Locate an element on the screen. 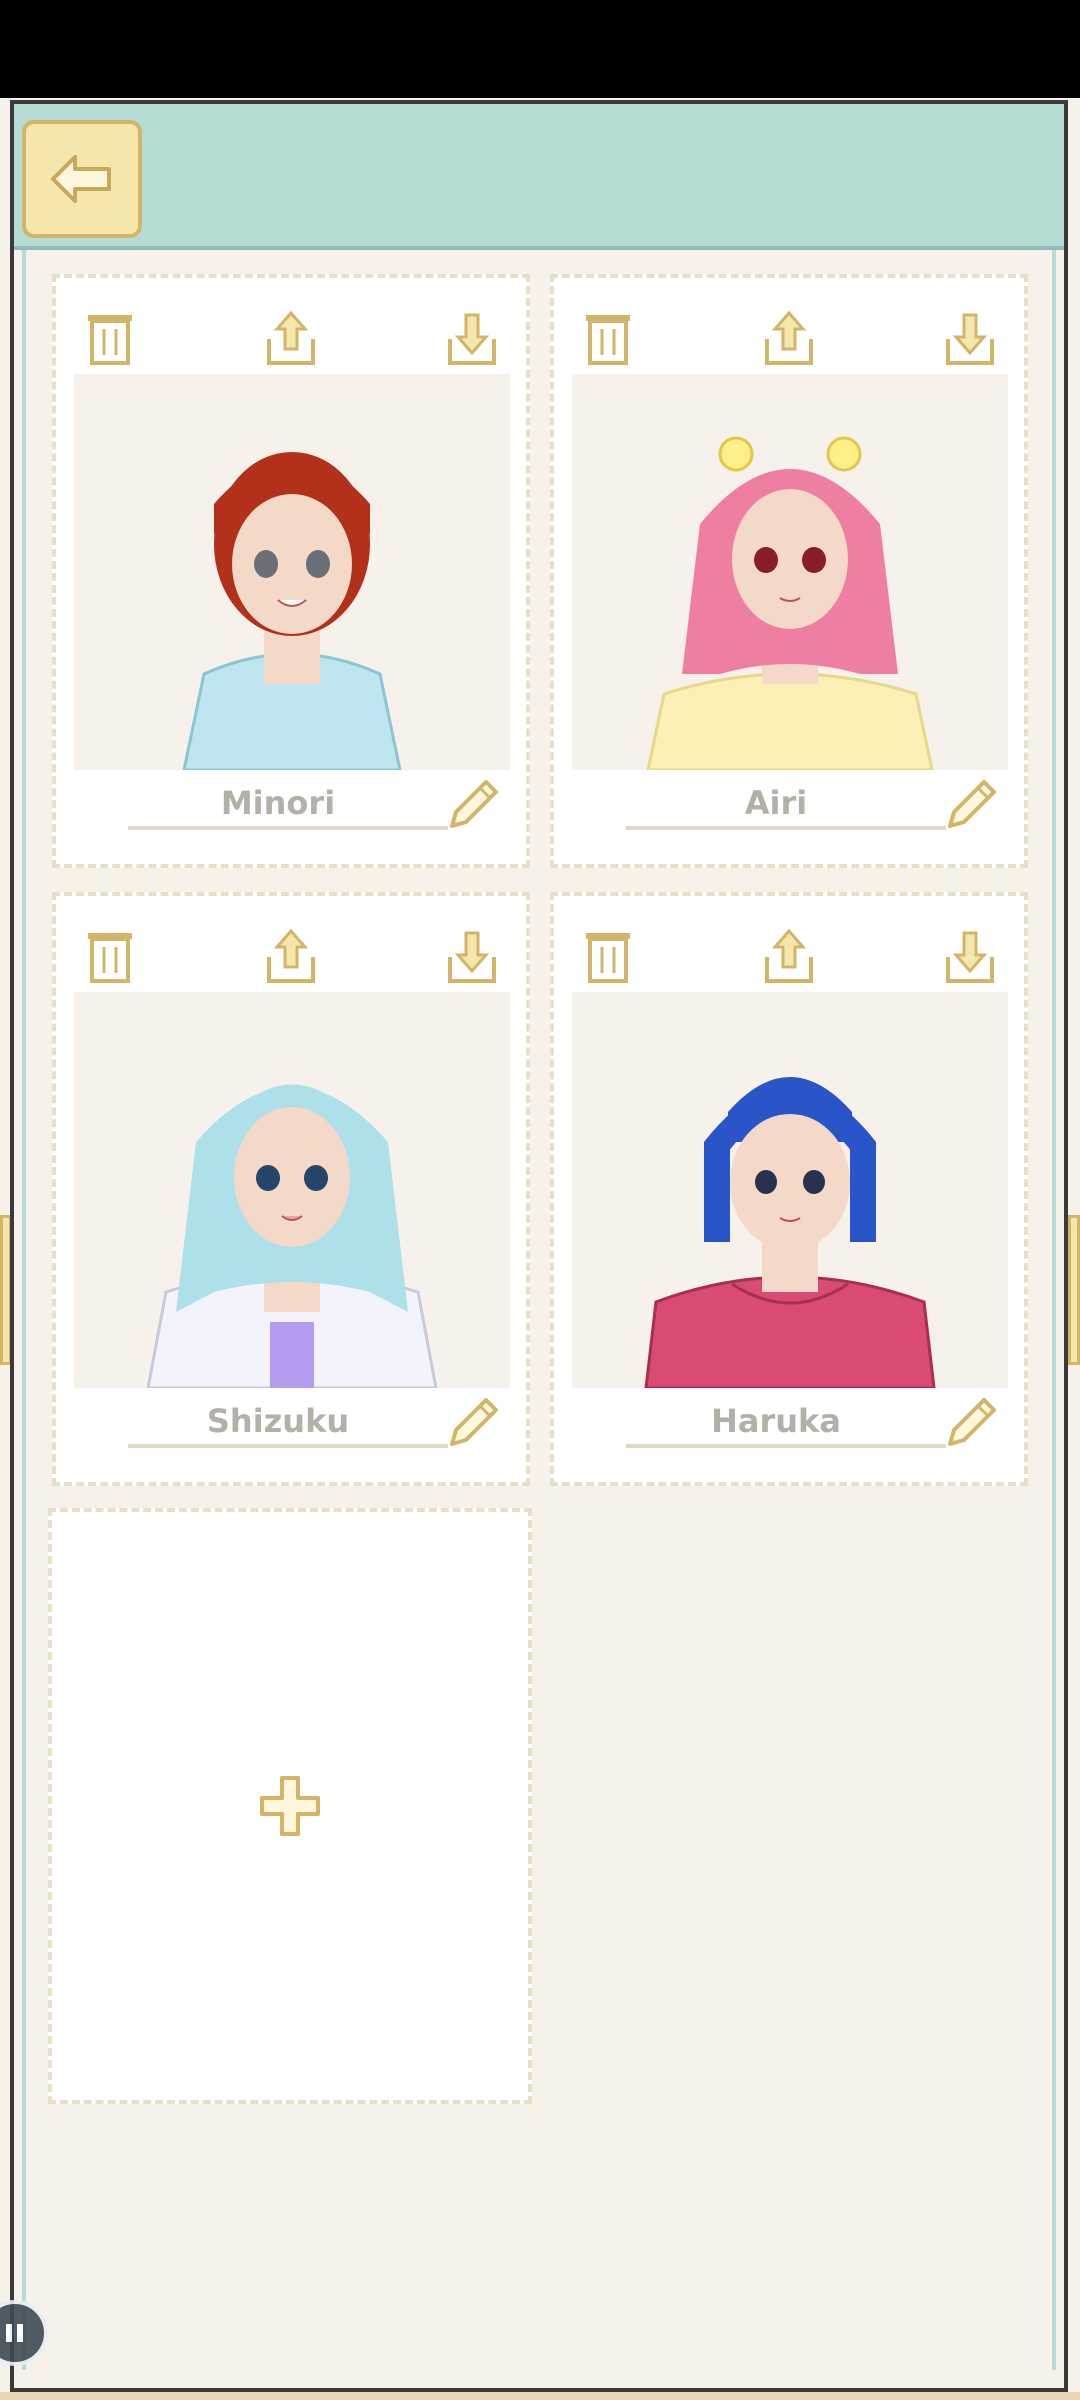 The width and height of the screenshot is (1080, 2400). character-name: Haruka is located at coordinates (776, 1421).